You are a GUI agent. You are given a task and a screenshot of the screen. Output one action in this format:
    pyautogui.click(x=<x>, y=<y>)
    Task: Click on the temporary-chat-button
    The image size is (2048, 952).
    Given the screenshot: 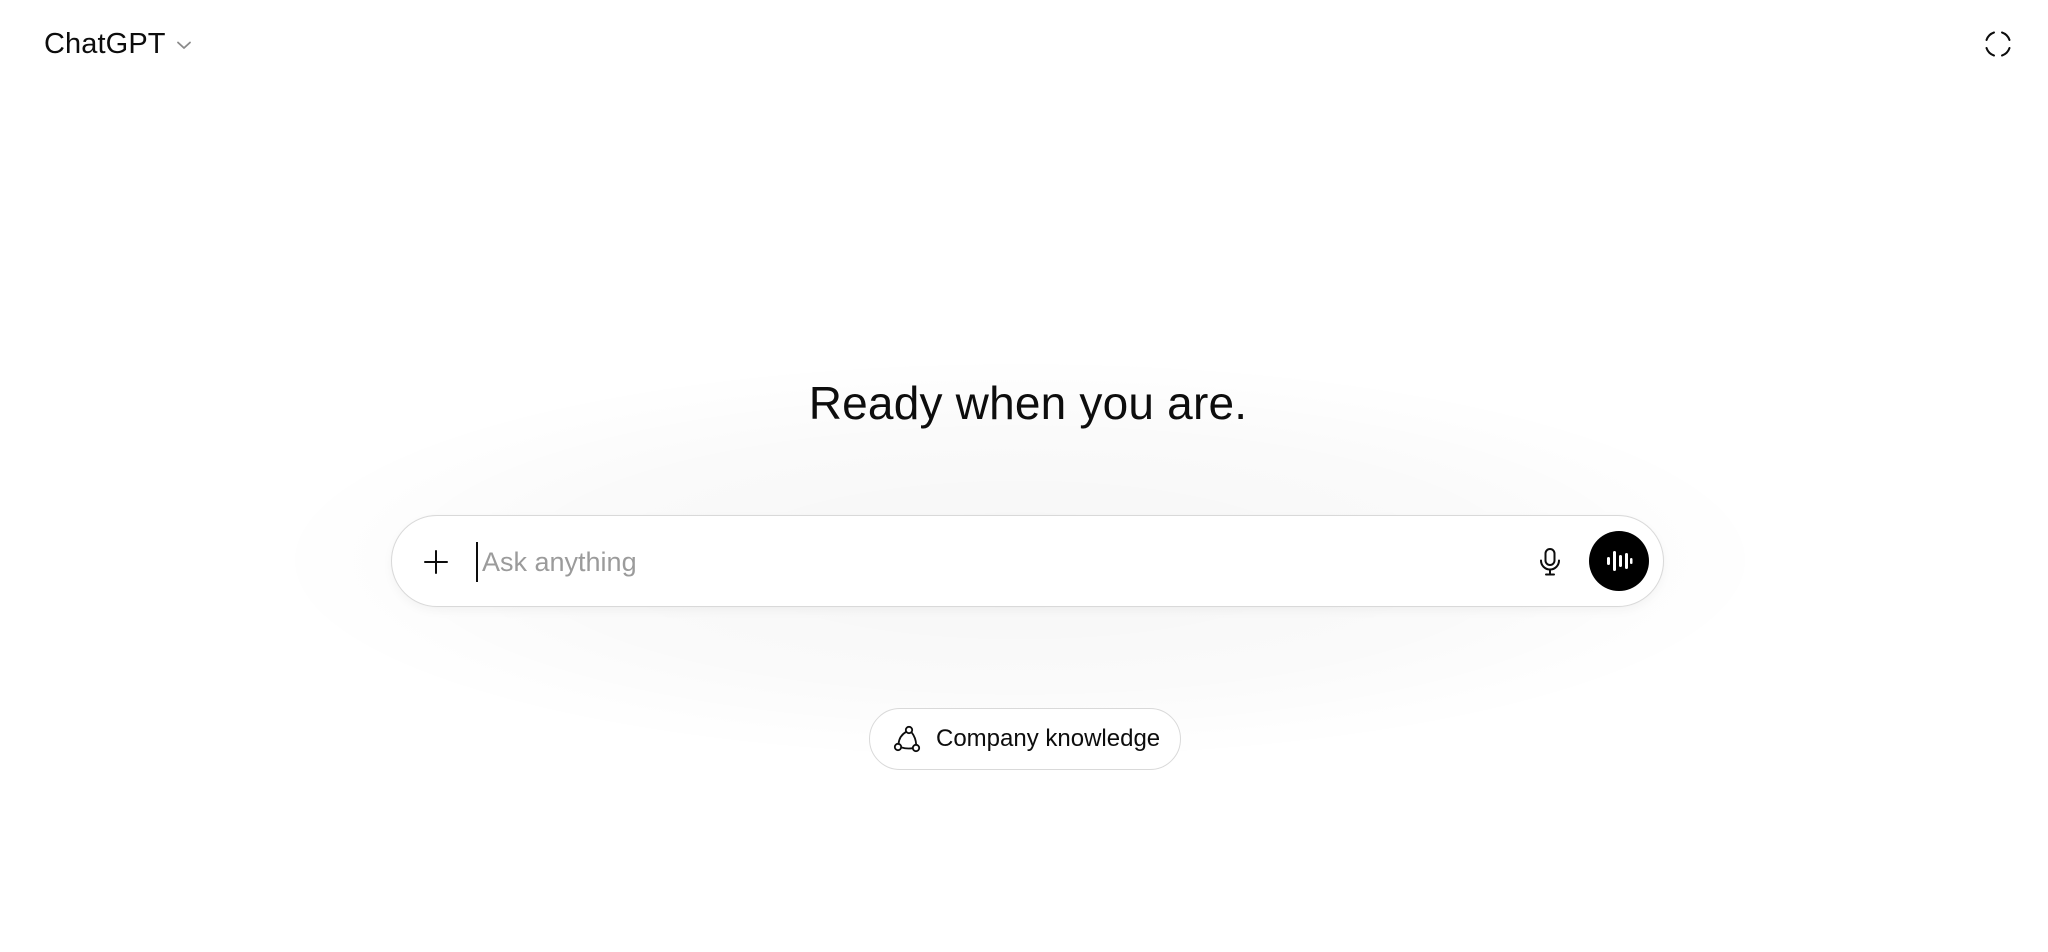 What is the action you would take?
    pyautogui.click(x=1998, y=44)
    